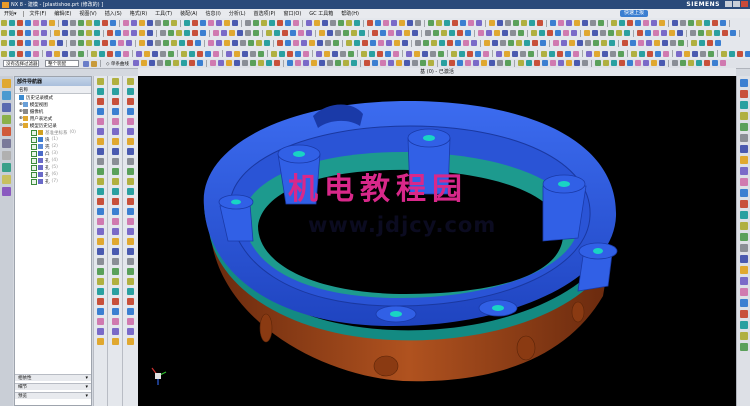 The width and height of the screenshot is (750, 406). Describe the element at coordinates (6, 179) in the screenshot. I see `roles-icon` at that location.